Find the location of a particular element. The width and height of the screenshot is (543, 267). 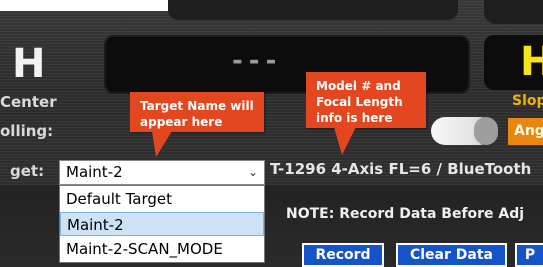

target-callout-pointer is located at coordinates (162, 144).